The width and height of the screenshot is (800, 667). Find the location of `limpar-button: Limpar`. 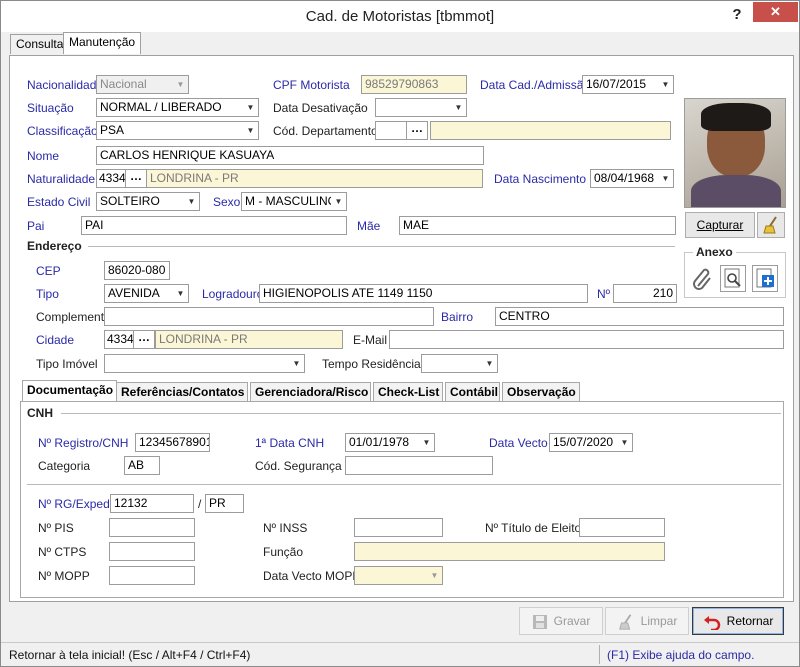

limpar-button: Limpar is located at coordinates (647, 621).